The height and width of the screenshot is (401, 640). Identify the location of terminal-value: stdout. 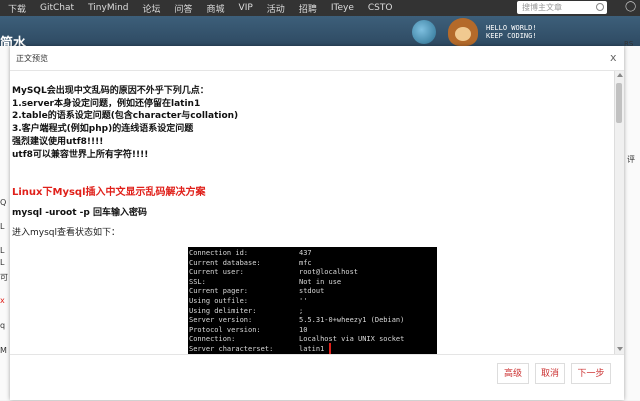
(312, 291).